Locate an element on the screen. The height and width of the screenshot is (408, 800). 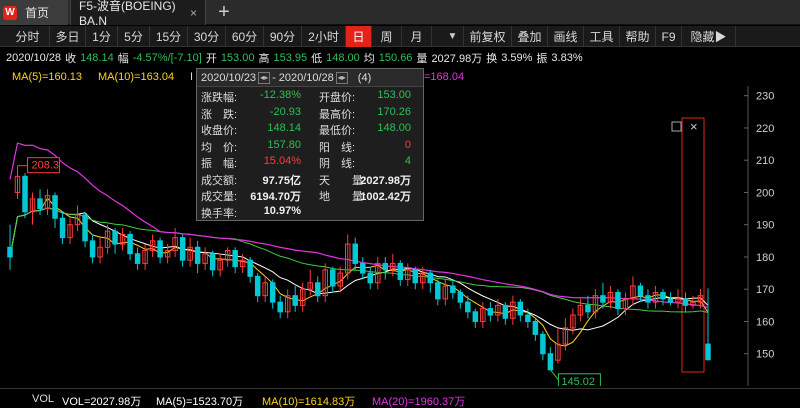
toolbar-item-16: 工具 is located at coordinates (602, 36).